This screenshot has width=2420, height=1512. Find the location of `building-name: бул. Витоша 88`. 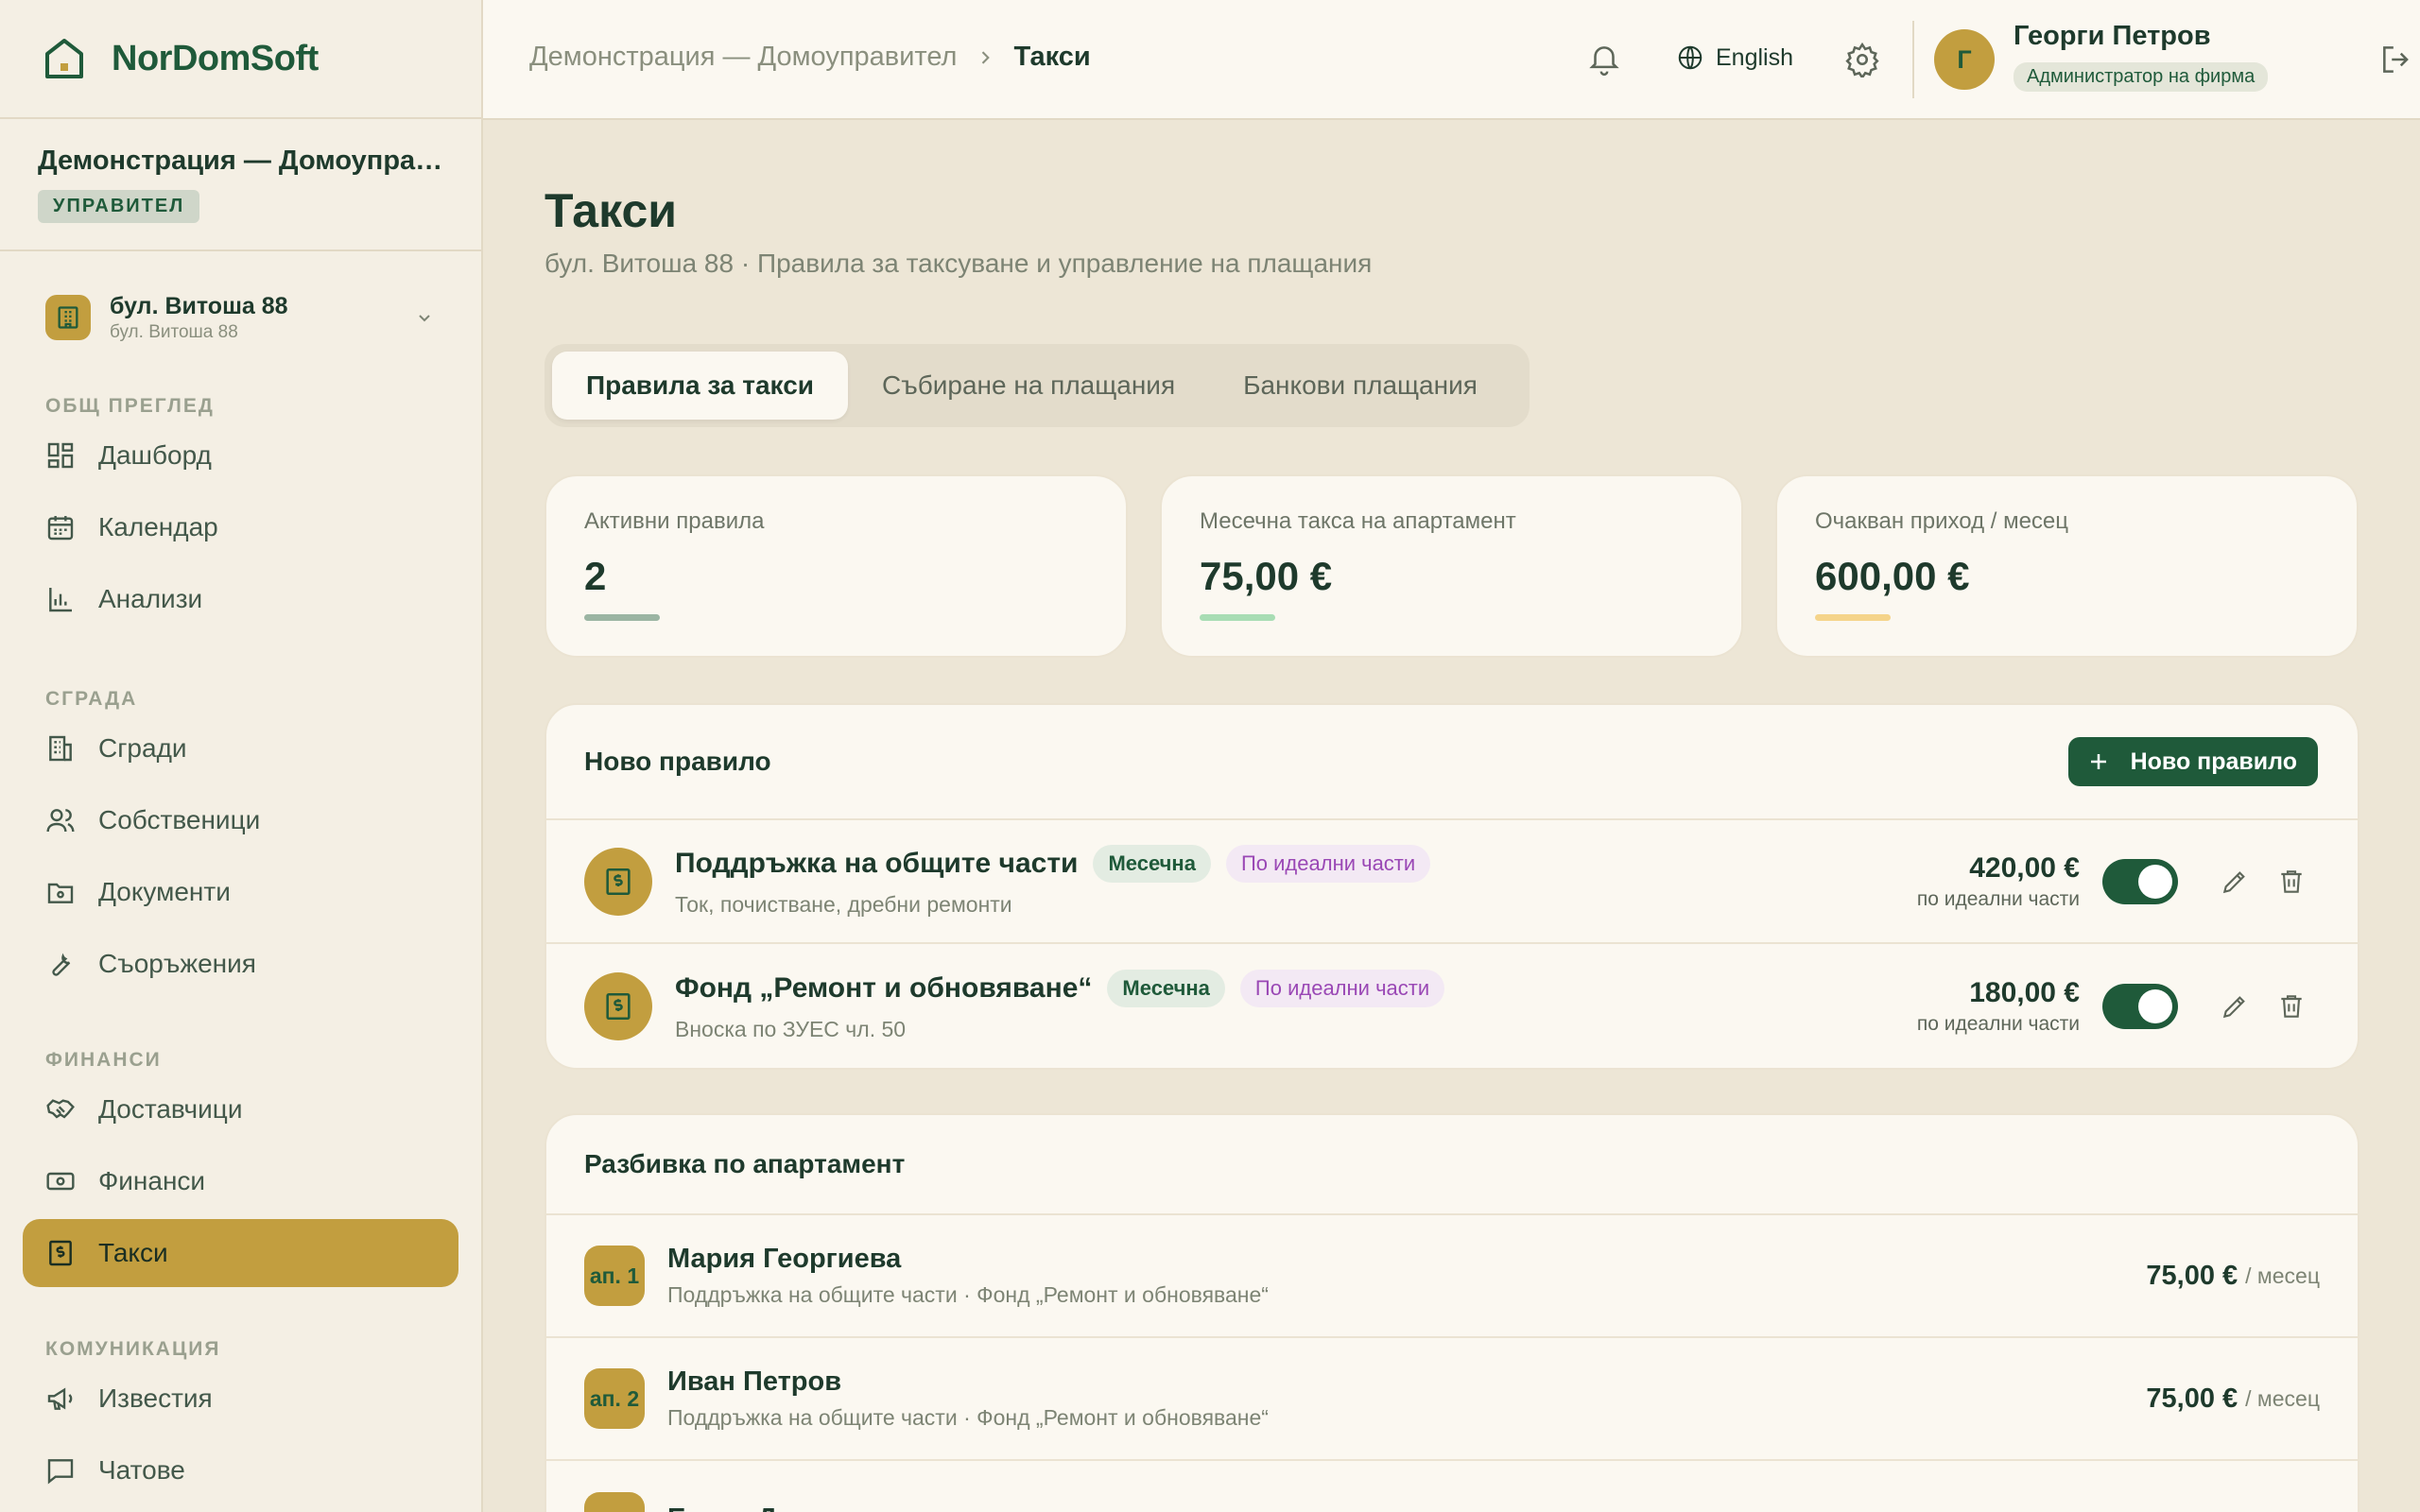

building-name: бул. Витоша 88 is located at coordinates (199, 305).